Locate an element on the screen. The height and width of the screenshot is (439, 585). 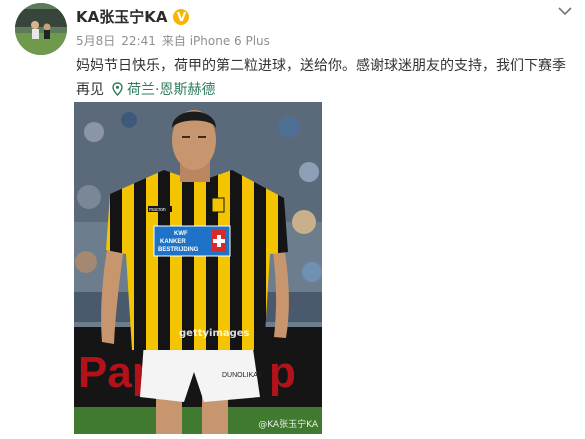
username: KA张玉宁KA V is located at coordinates (133, 16).